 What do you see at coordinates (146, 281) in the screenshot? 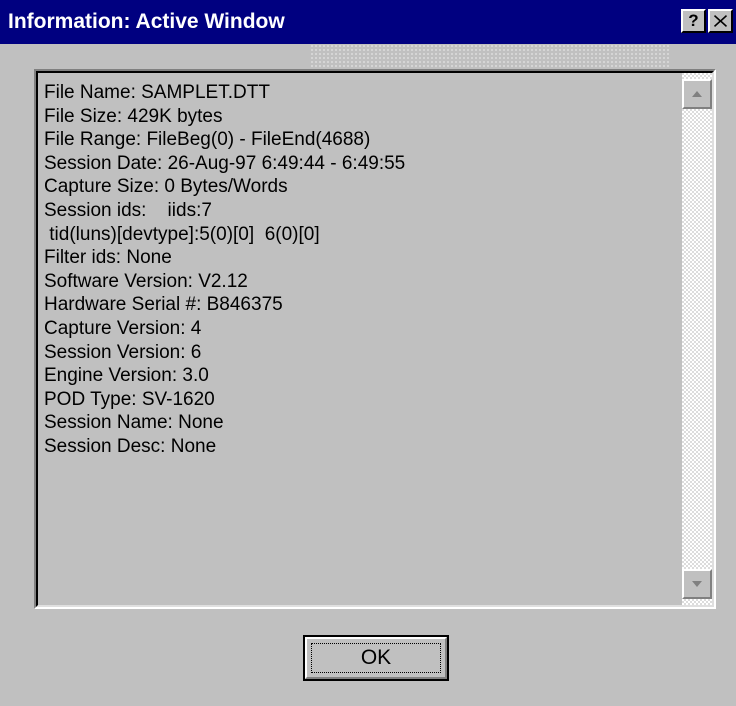
I see `info-line-software-version: Software Version: V2.12` at bounding box center [146, 281].